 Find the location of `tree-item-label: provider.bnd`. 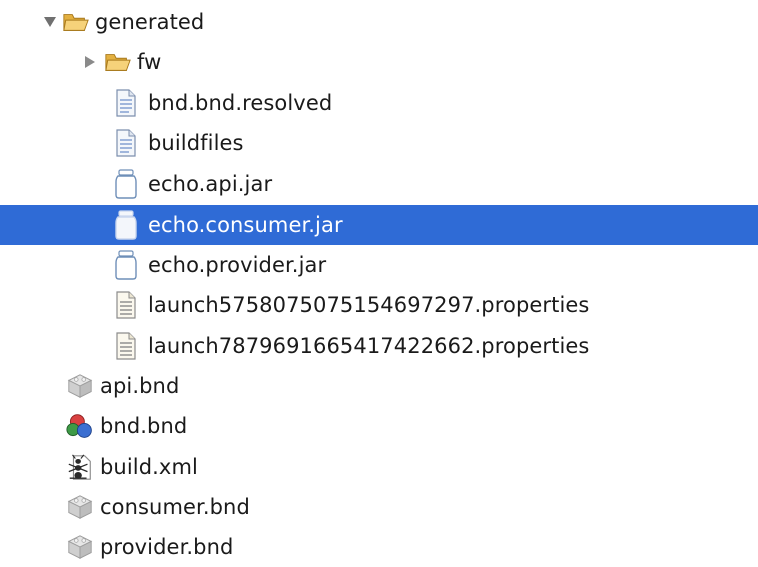

tree-item-label: provider.bnd is located at coordinates (167, 547).